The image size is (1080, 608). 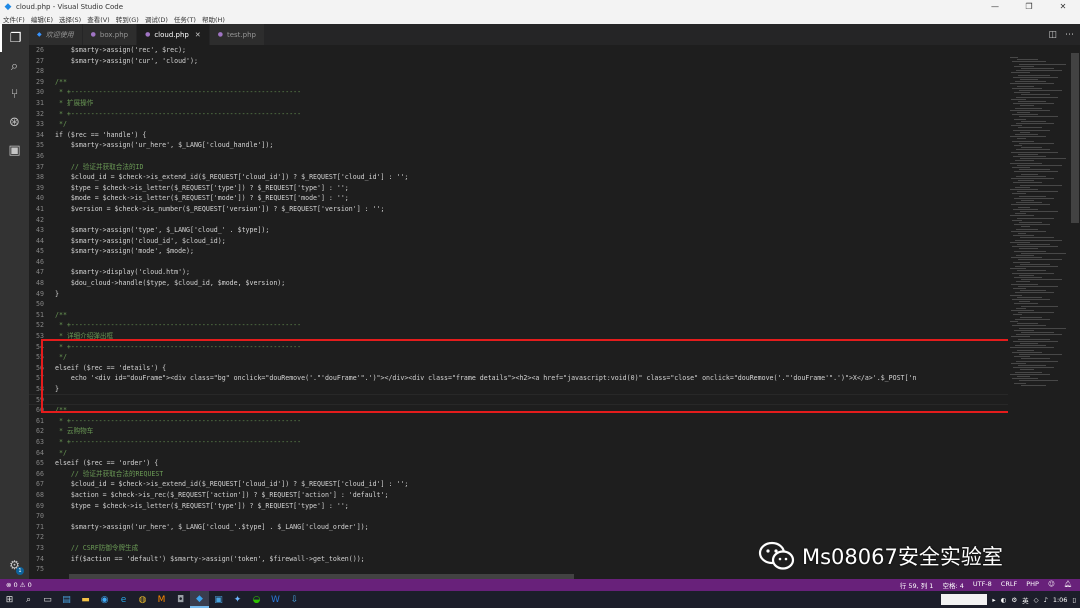 What do you see at coordinates (199, 599) in the screenshot?
I see `vscode-taskbar-icon: ◆` at bounding box center [199, 599].